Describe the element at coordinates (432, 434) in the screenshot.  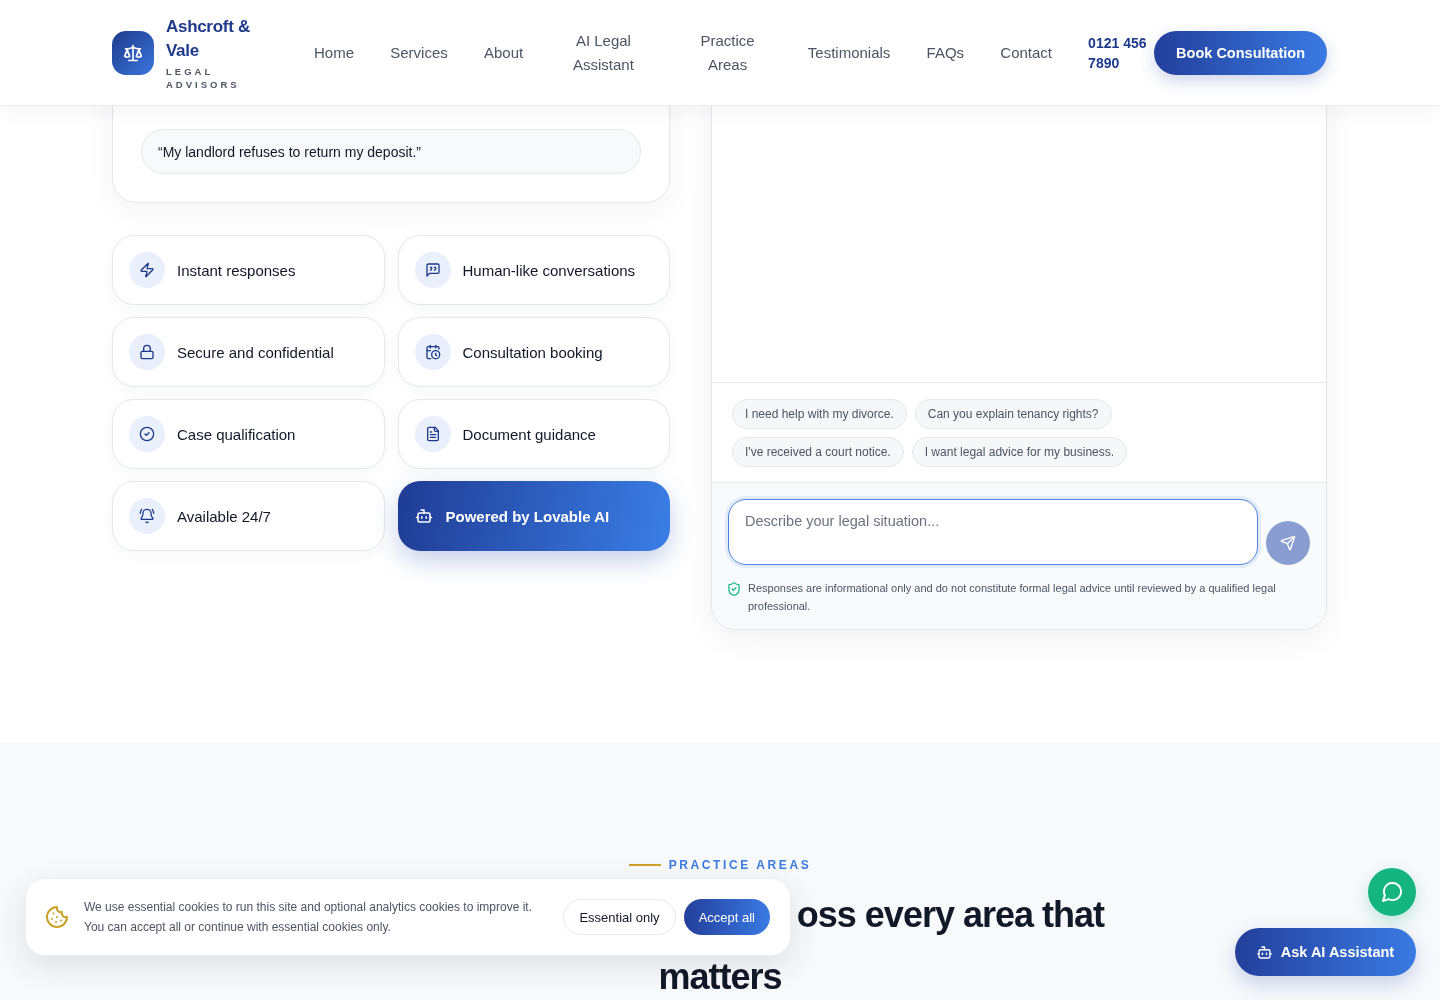
I see `document-icon` at that location.